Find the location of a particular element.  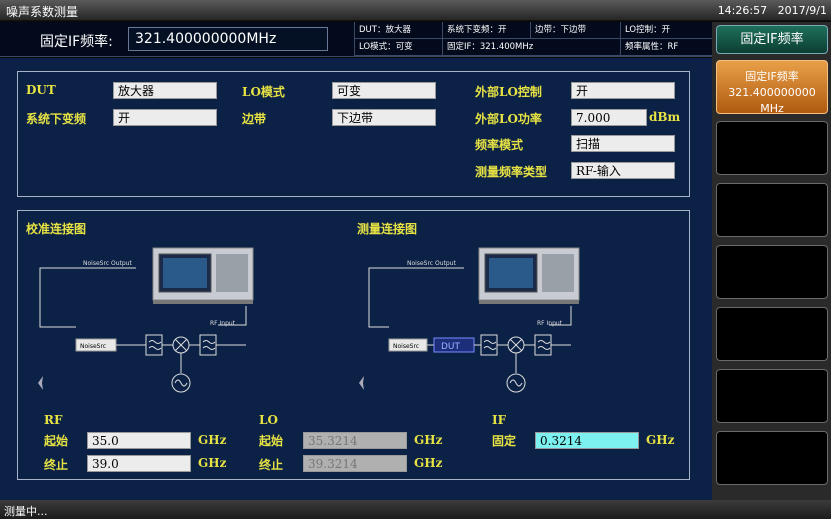

sys-downconv-label: 系统下变频 is located at coordinates (56, 119).